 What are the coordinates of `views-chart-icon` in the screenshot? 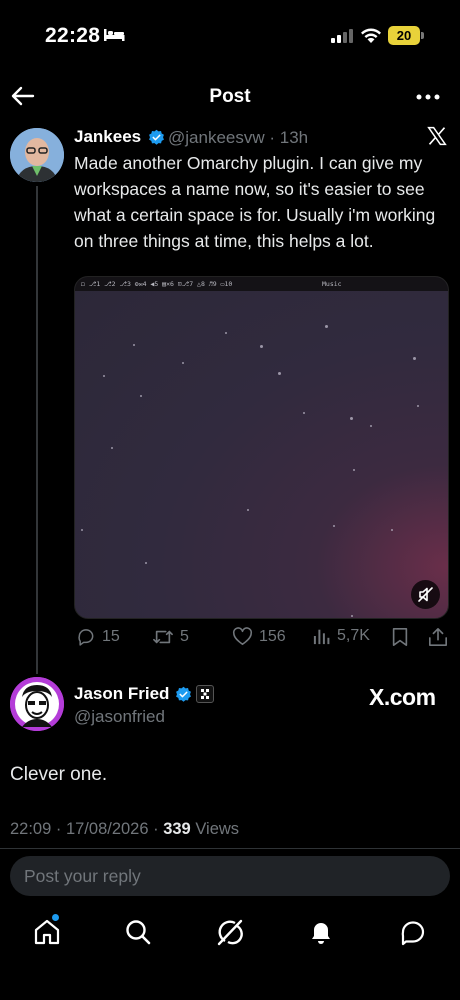 It's located at (321, 637).